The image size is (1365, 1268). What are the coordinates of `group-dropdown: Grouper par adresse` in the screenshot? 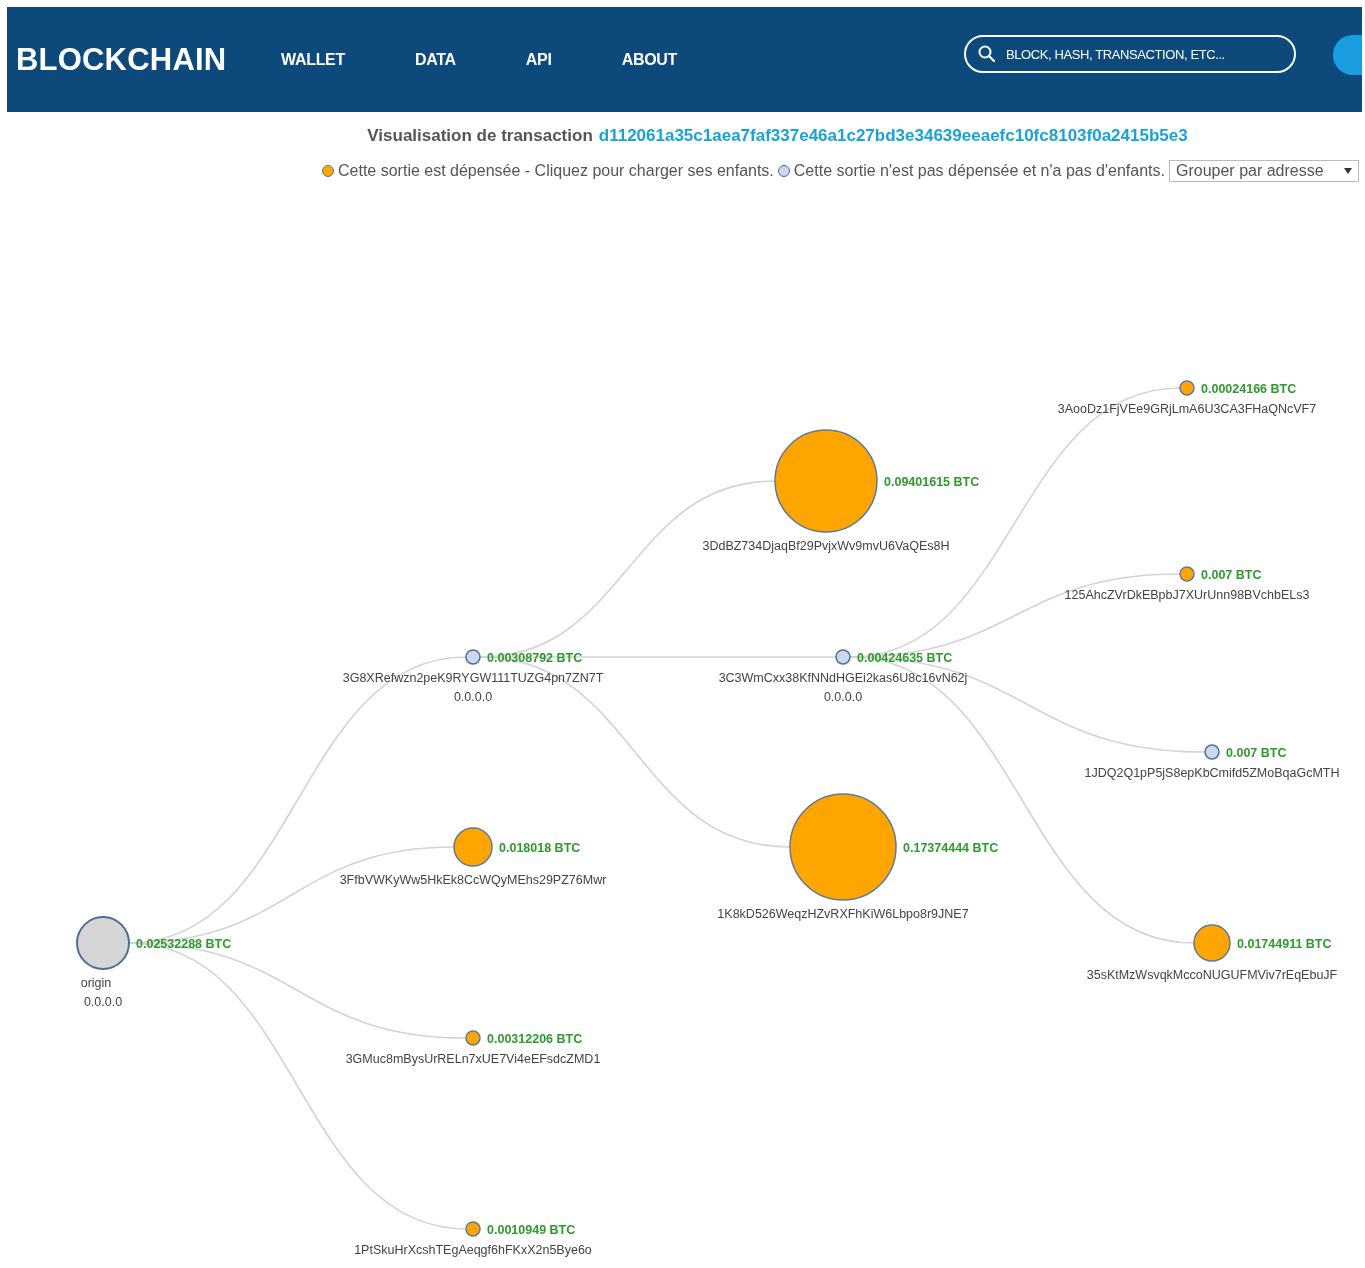 It's located at (1264, 171).